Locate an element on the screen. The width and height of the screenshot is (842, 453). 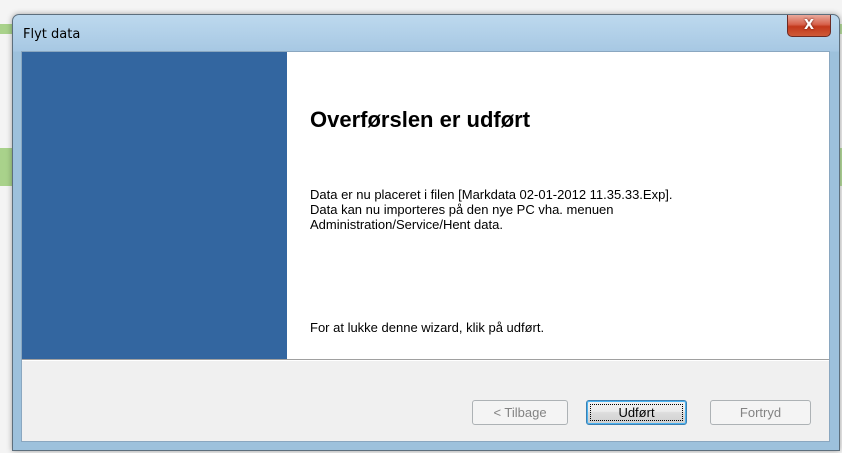
cancel-button: Fortryd is located at coordinates (760, 412).